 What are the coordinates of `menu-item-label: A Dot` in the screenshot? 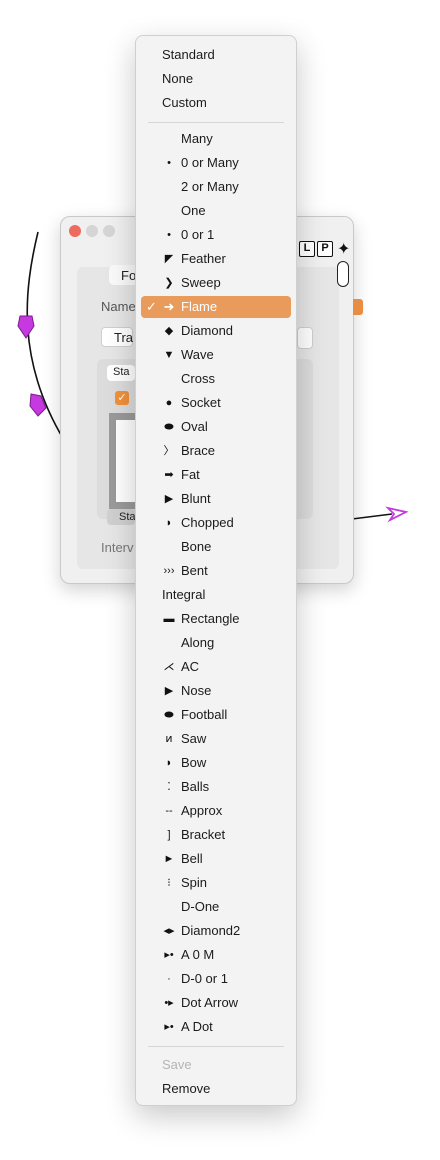 It's located at (197, 1026).